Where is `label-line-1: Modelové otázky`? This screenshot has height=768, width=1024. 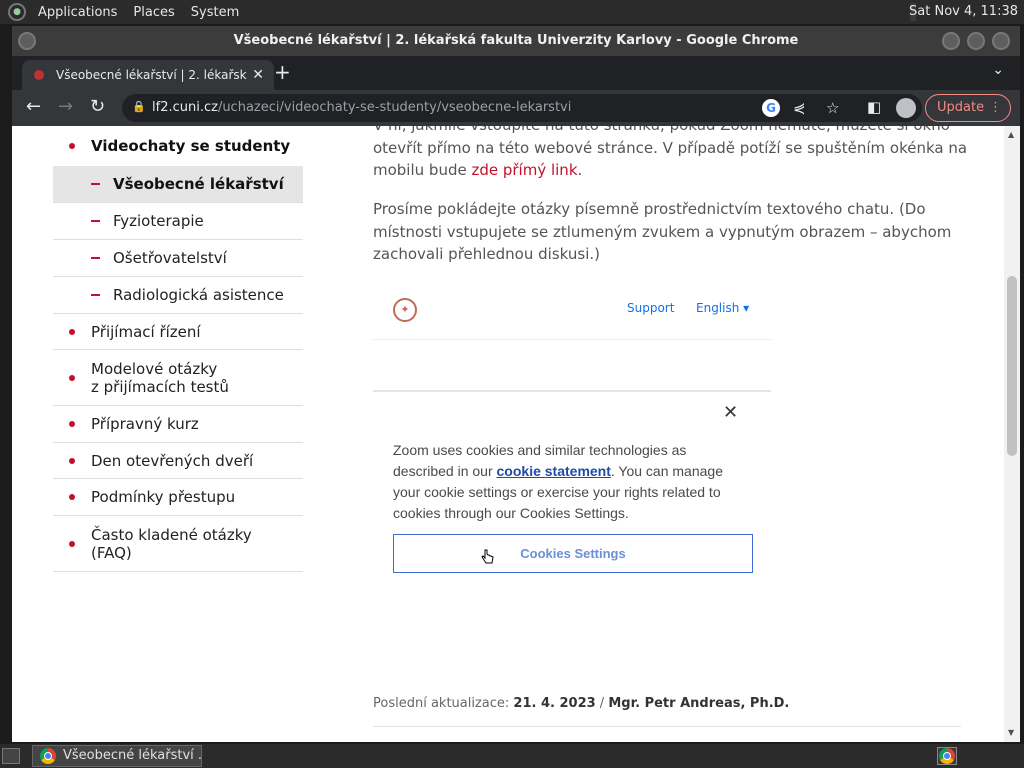 label-line-1: Modelové otázky is located at coordinates (154, 368).